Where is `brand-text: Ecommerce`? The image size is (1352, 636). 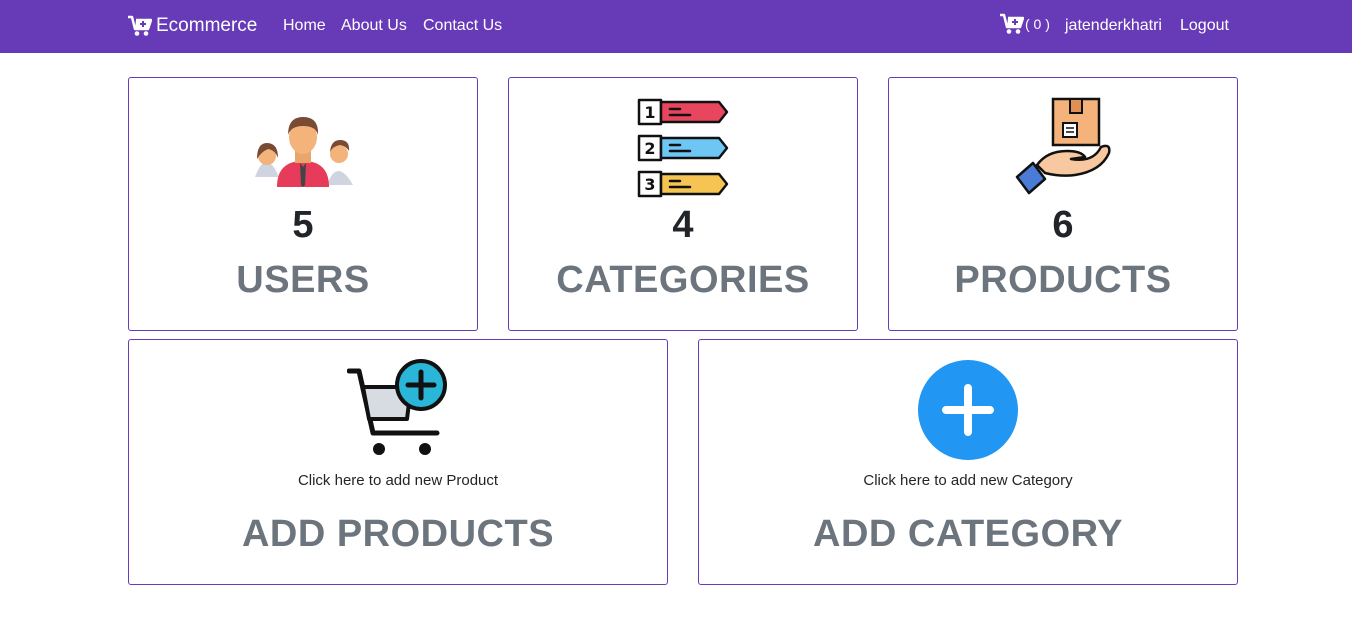 brand-text: Ecommerce is located at coordinates (207, 25).